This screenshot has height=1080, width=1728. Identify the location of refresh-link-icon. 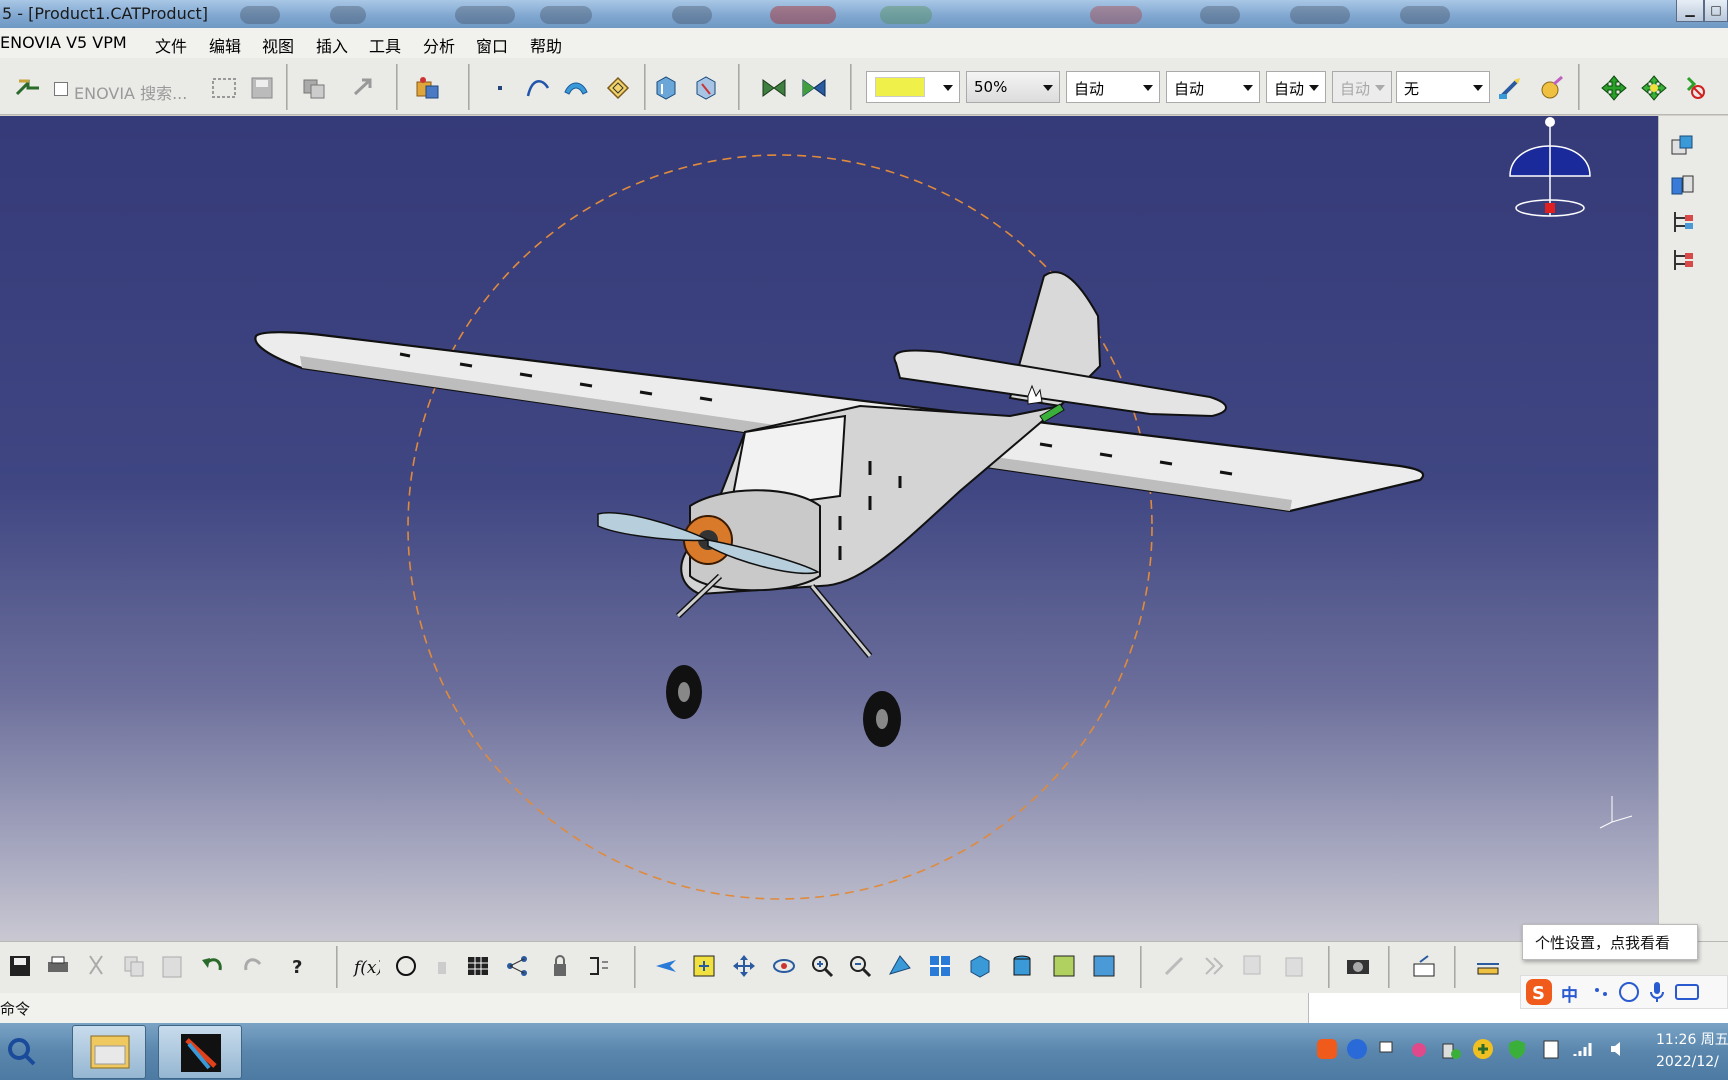
(364, 88).